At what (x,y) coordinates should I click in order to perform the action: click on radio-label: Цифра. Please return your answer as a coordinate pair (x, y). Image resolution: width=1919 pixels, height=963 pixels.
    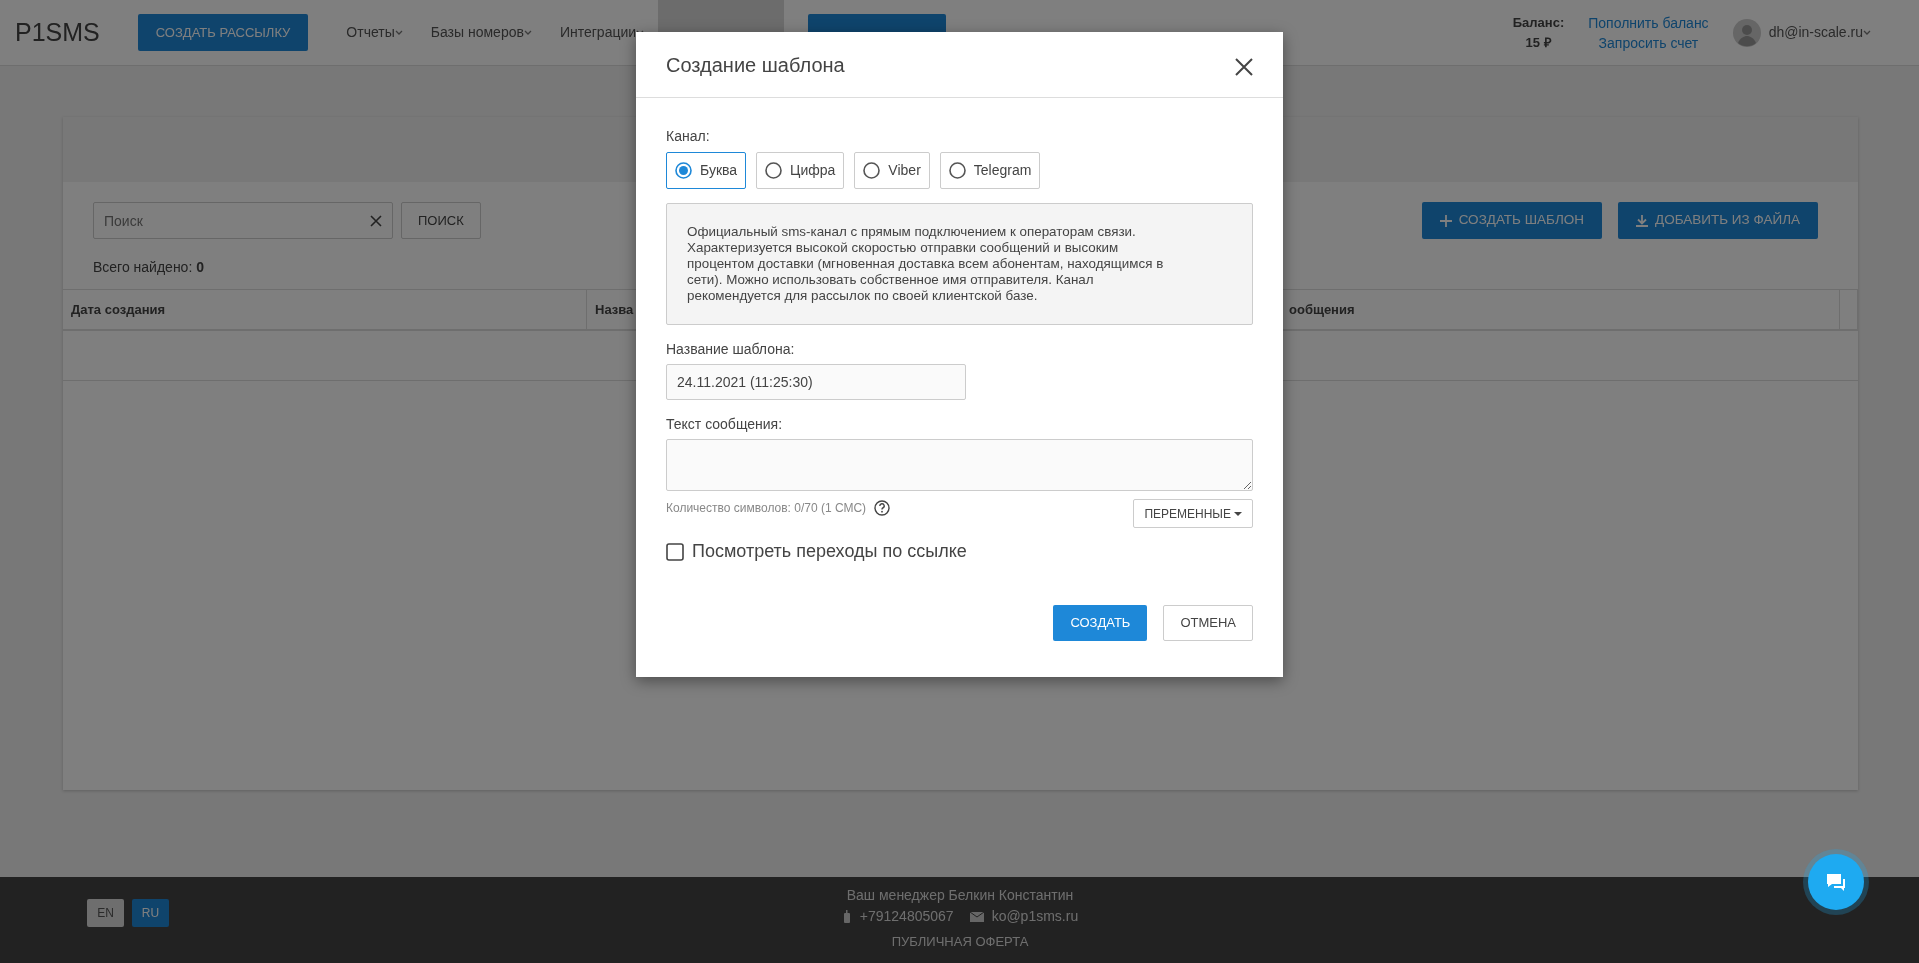
    Looking at the image, I should click on (813, 170).